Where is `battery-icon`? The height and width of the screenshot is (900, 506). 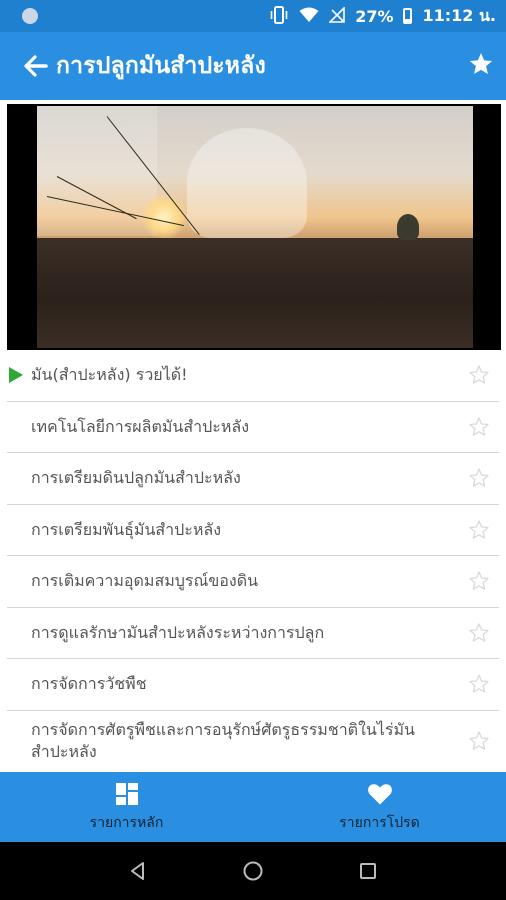 battery-icon is located at coordinates (408, 16).